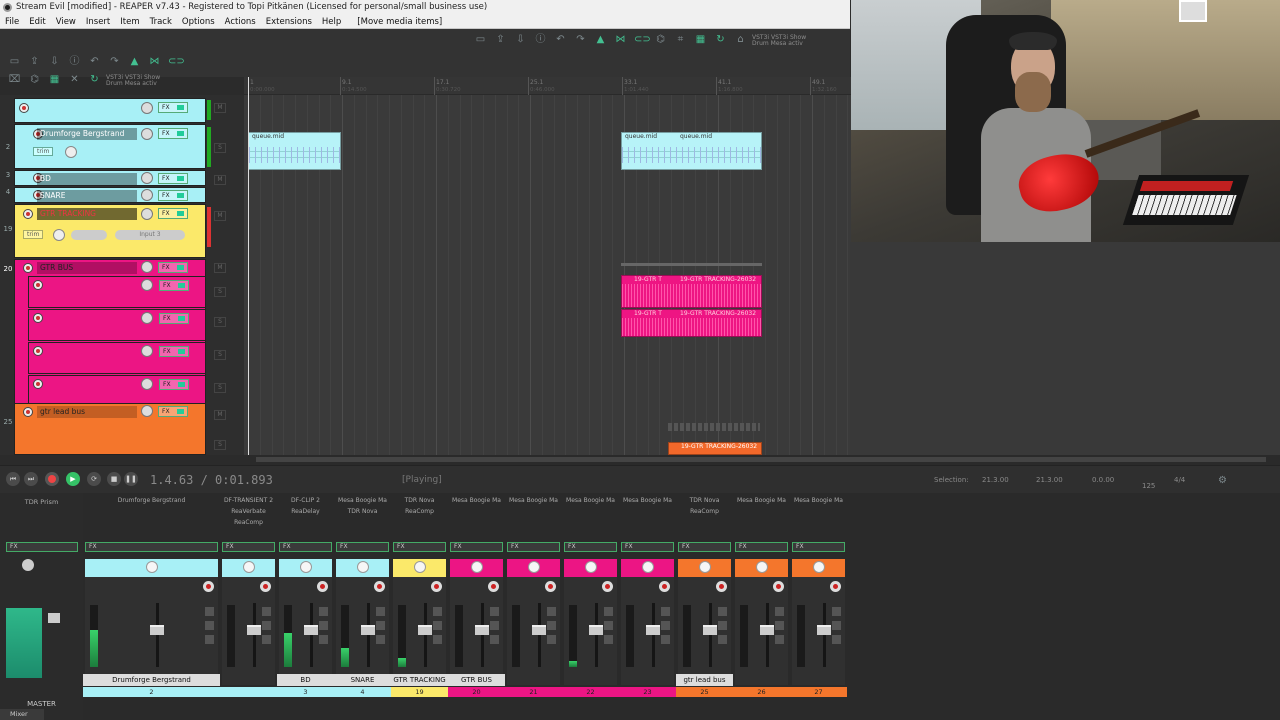 This screenshot has width=1280, height=720. What do you see at coordinates (117, 325) in the screenshot?
I see `track-22: FX` at bounding box center [117, 325].